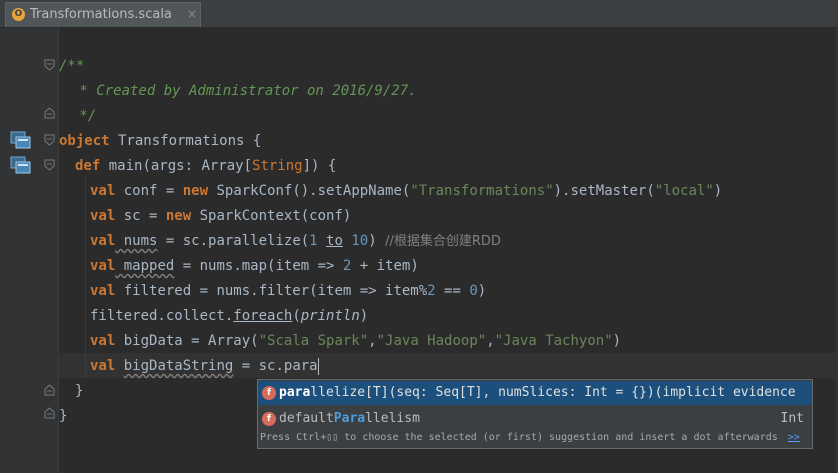 The height and width of the screenshot is (473, 838). What do you see at coordinates (72, 66) in the screenshot?
I see `code-line-1: /**` at bounding box center [72, 66].